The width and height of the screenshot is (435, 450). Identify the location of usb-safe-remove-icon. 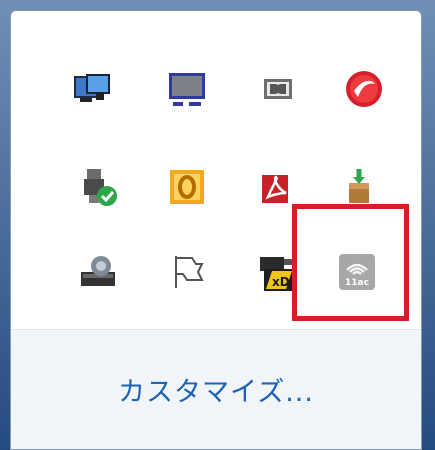
(99, 187).